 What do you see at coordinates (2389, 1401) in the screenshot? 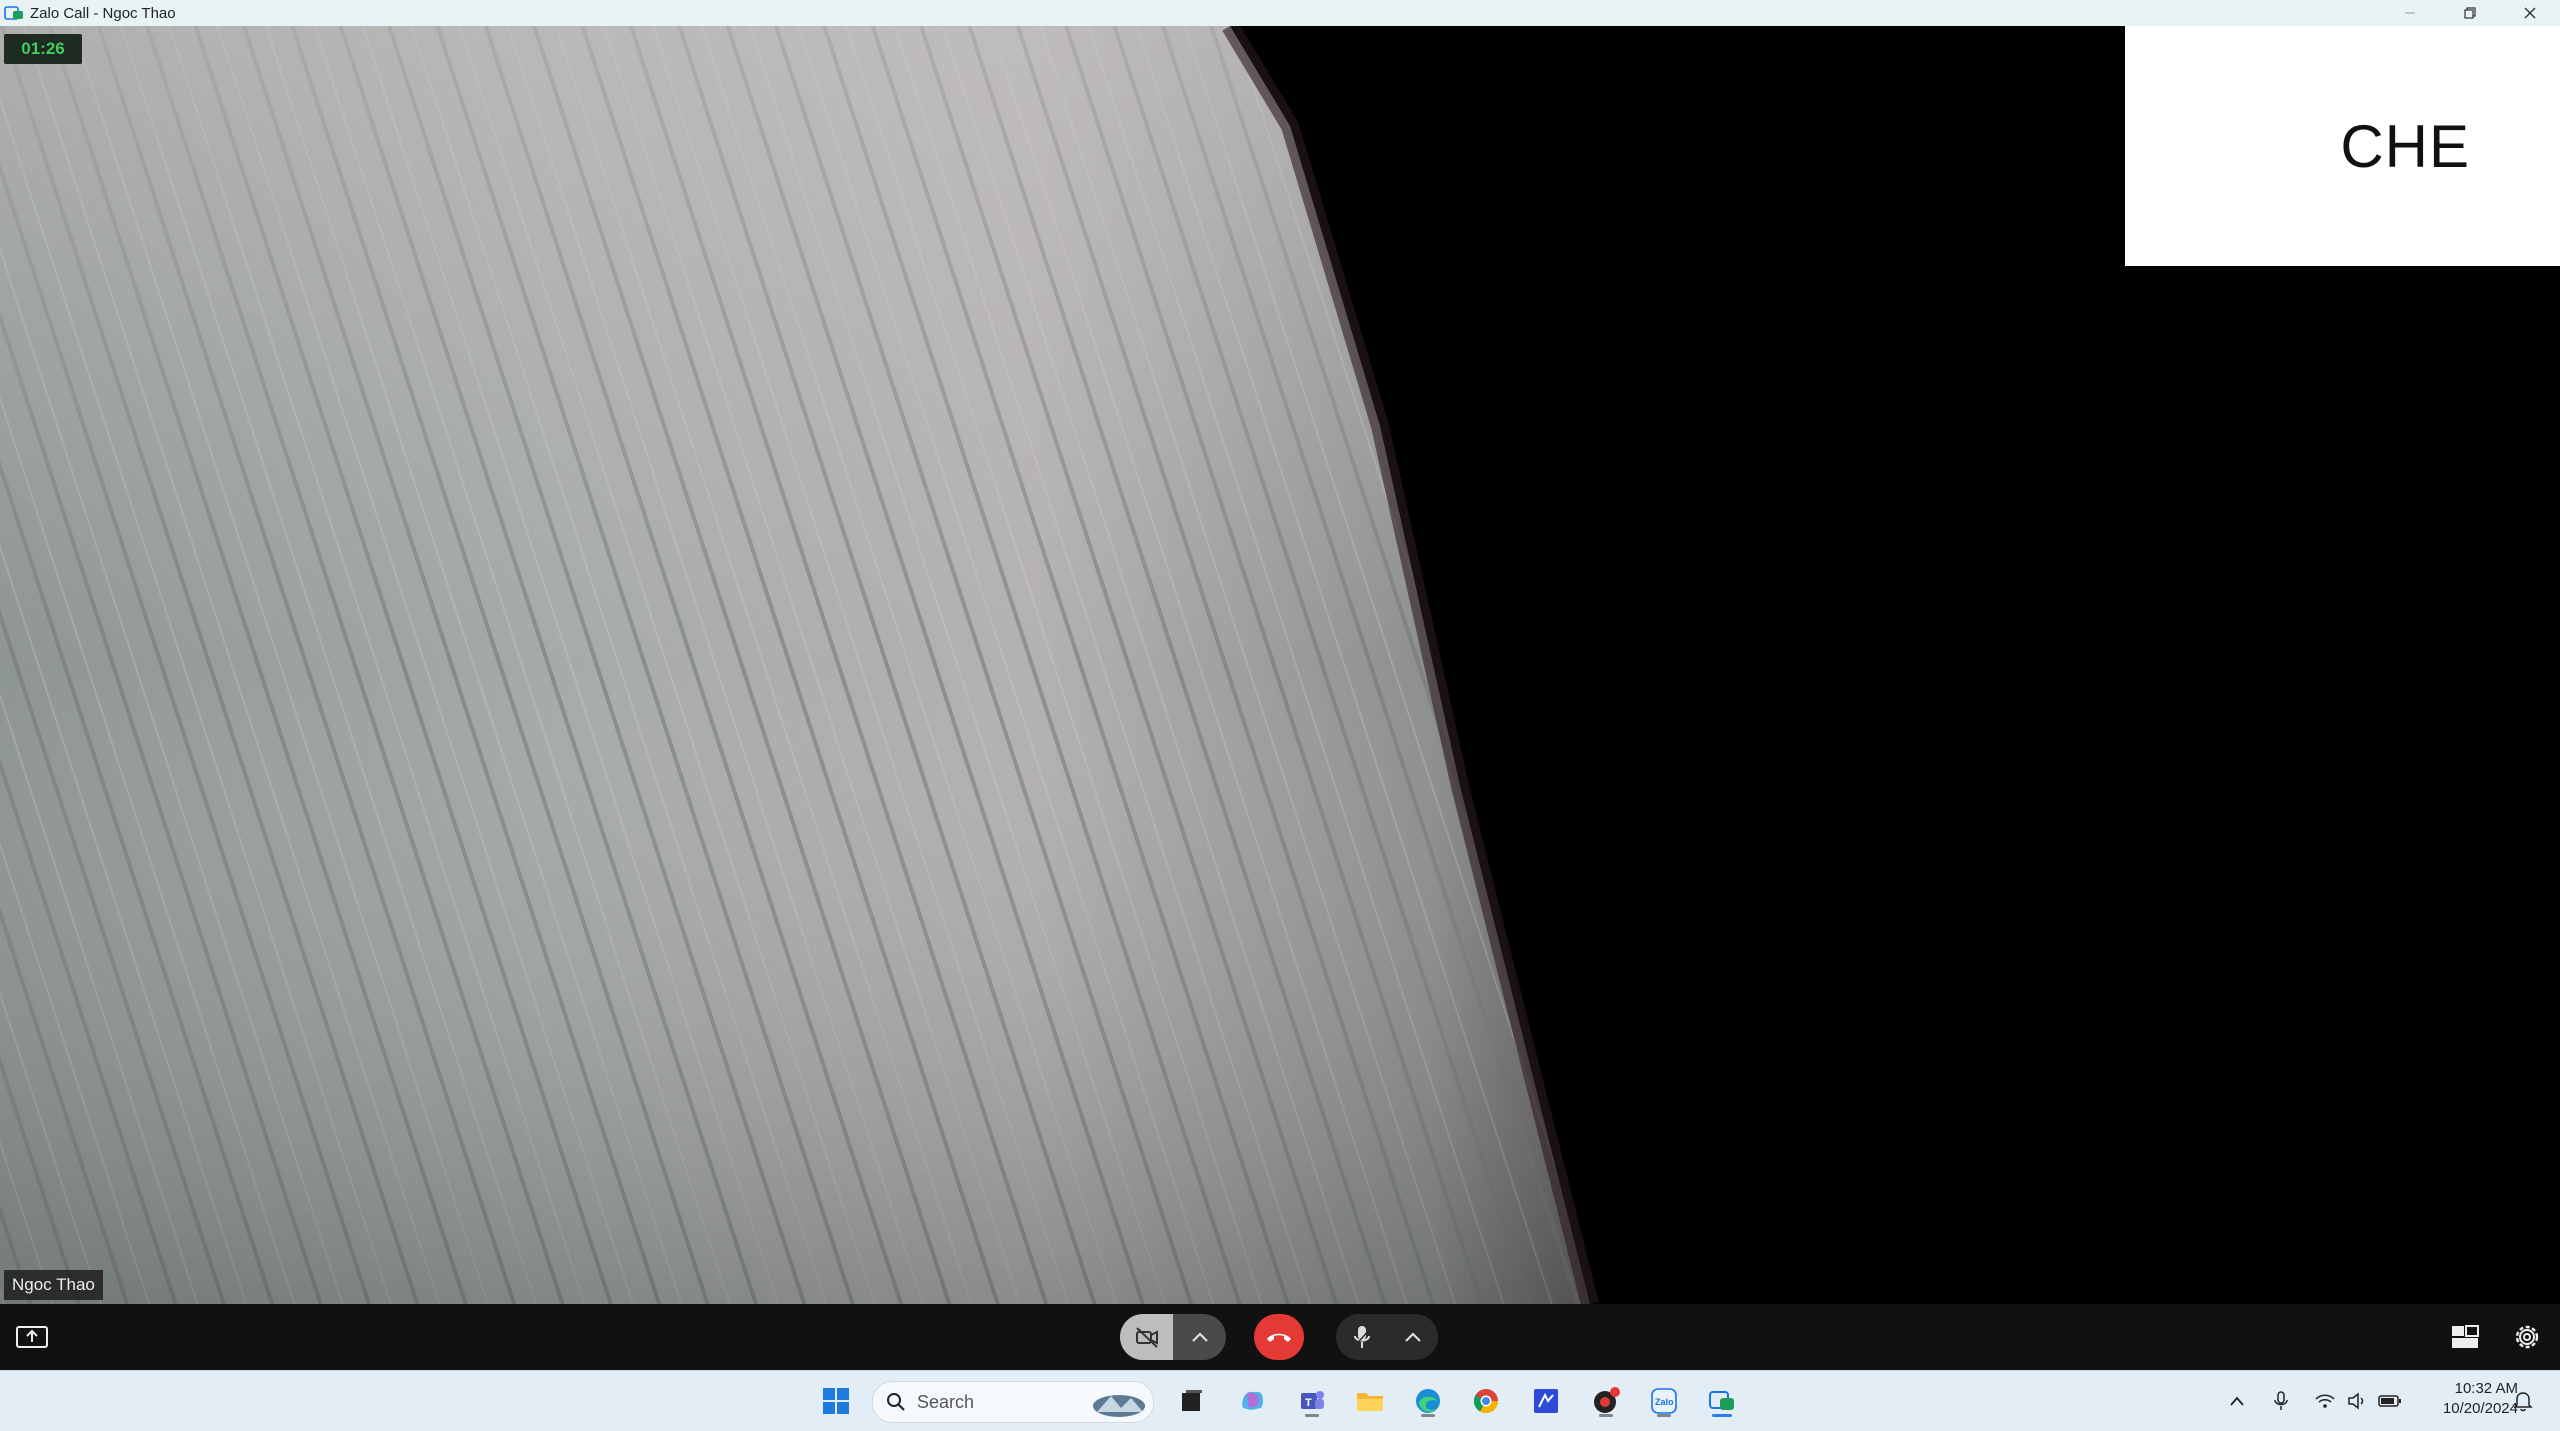
I see `battery-icon` at bounding box center [2389, 1401].